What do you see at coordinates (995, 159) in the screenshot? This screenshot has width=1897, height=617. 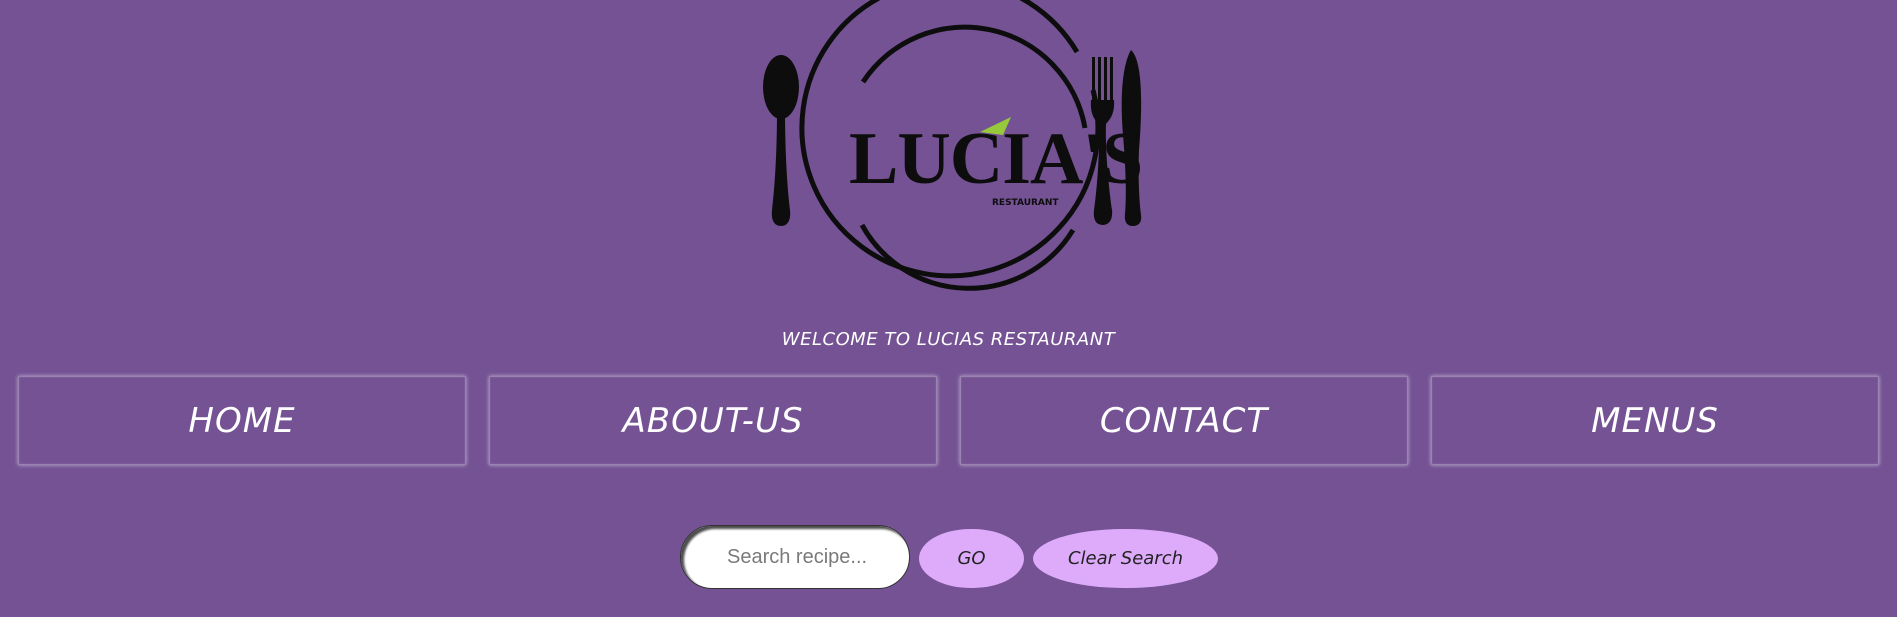 I see `logo-brand-text: LUCIA'S` at bounding box center [995, 159].